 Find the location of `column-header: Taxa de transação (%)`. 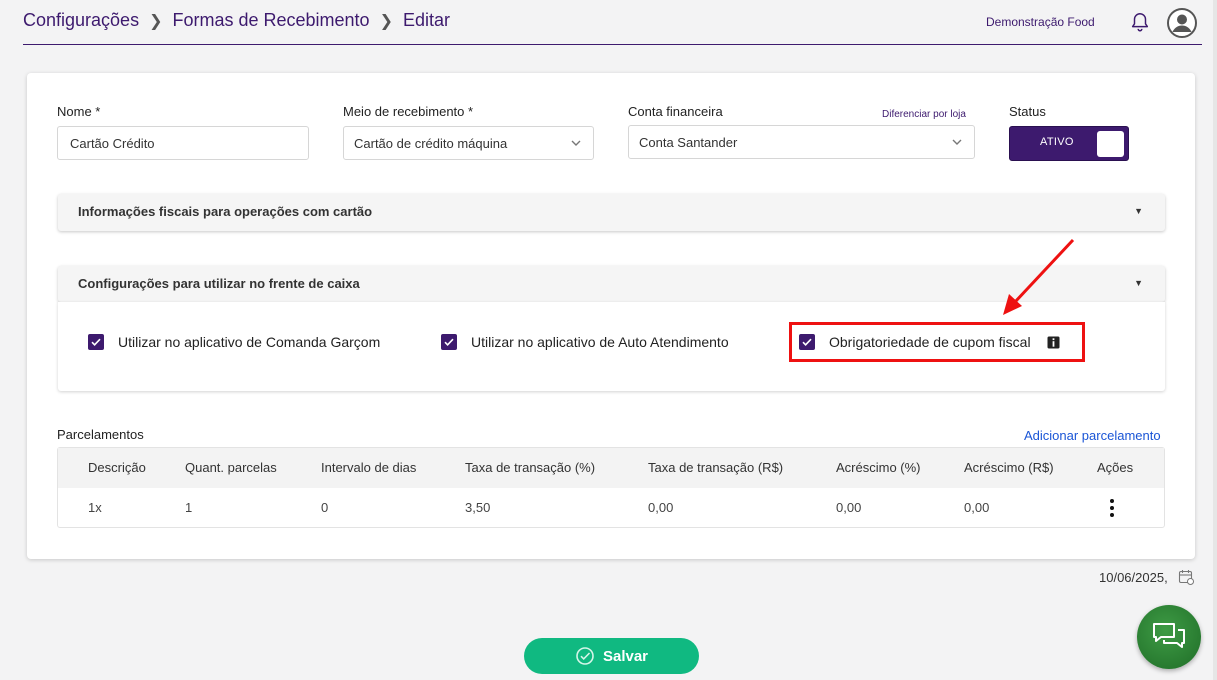

column-header: Taxa de transação (%) is located at coordinates (530, 467).